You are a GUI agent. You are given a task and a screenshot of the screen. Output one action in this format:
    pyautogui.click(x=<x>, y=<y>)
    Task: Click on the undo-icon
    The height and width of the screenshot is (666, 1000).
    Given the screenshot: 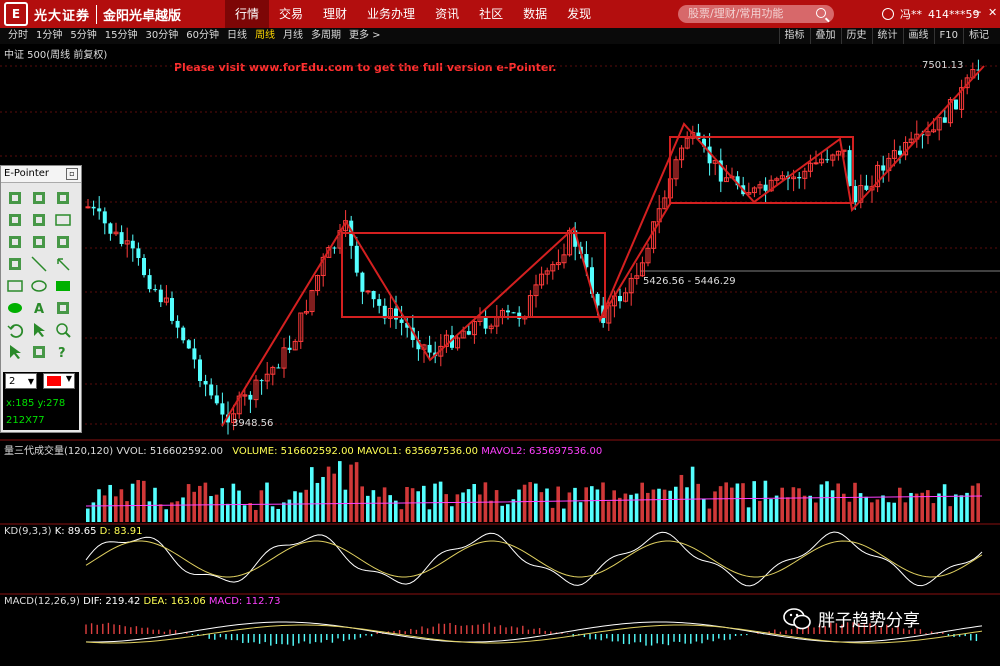 What is the action you would take?
    pyautogui.click(x=15, y=330)
    